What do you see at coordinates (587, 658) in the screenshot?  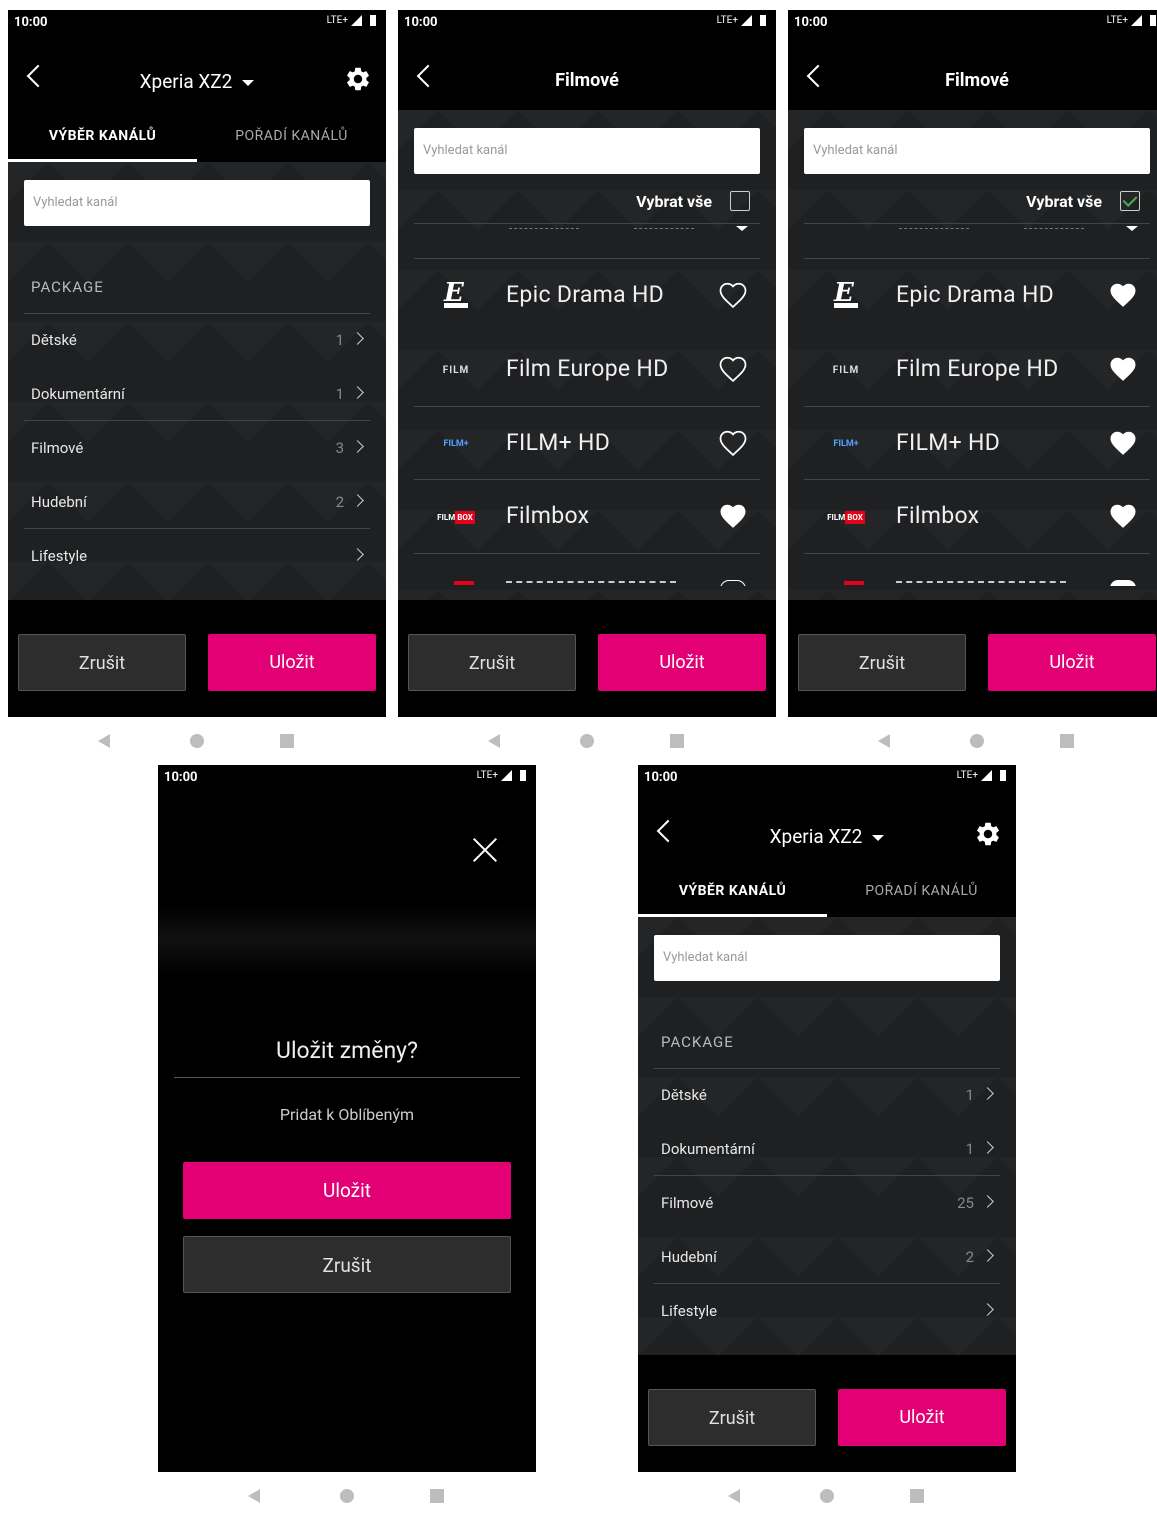 I see `footer: Zrušit Uložit` at bounding box center [587, 658].